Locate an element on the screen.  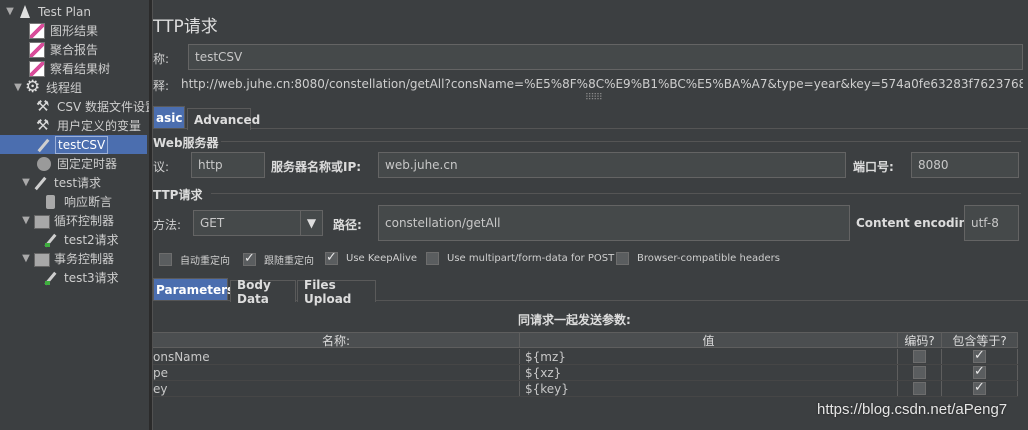
tree-item-test2-request: test2请求 is located at coordinates (81, 239).